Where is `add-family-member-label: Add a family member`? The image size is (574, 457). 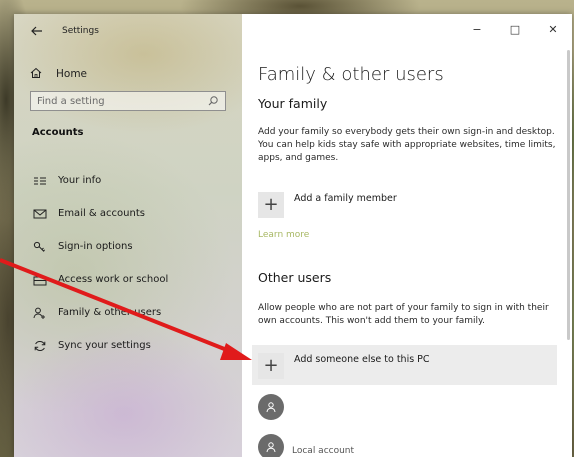 add-family-member-label: Add a family member is located at coordinates (345, 198).